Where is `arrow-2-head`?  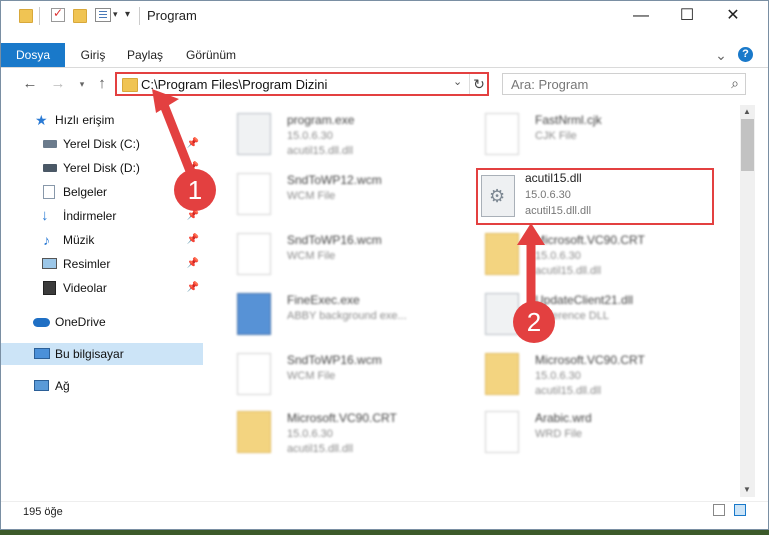 arrow-2-head is located at coordinates (531, 234).